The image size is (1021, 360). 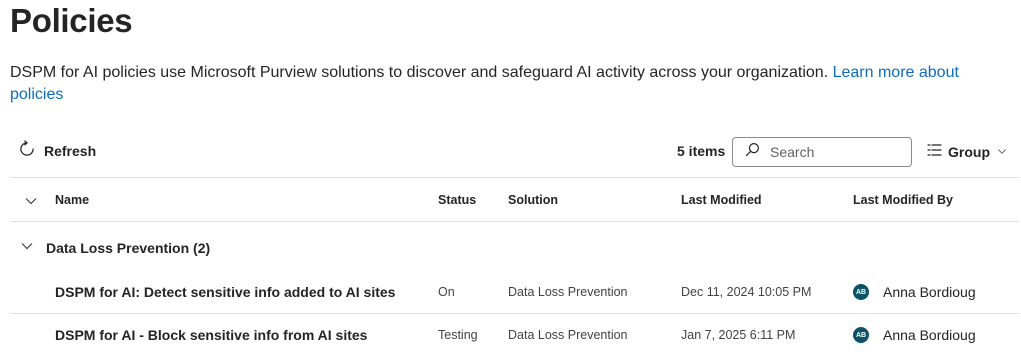 I want to click on policy-last-modified: Dec 11, 2024 10:05 PM, so click(x=746, y=292).